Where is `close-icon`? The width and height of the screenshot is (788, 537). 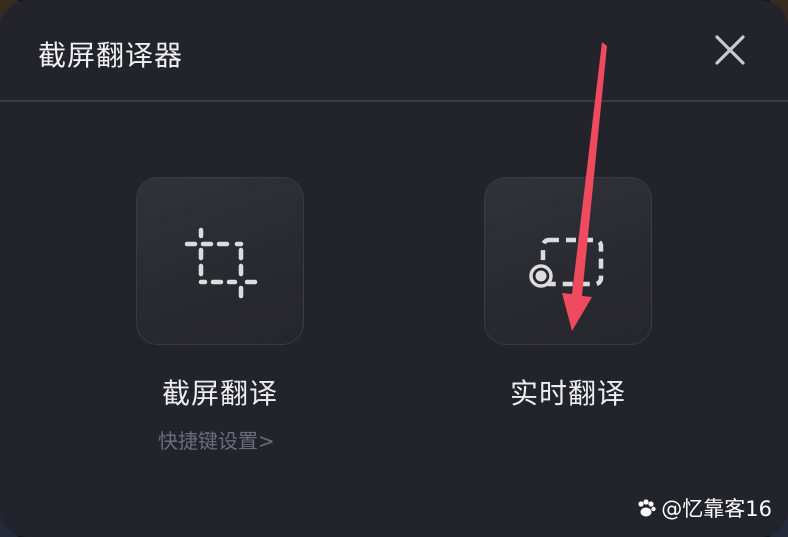
close-icon is located at coordinates (730, 50).